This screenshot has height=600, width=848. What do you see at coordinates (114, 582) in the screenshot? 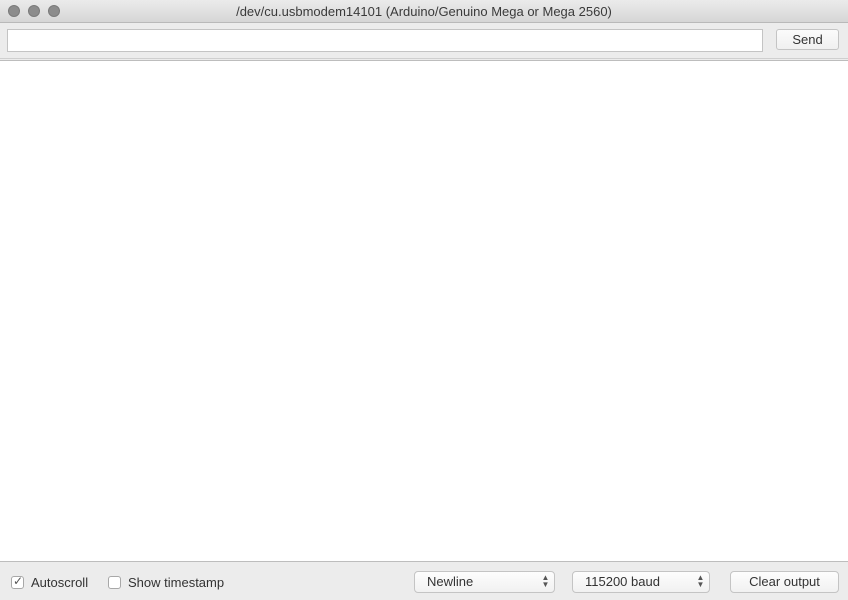
I see `show-timestamp-checkbox` at bounding box center [114, 582].